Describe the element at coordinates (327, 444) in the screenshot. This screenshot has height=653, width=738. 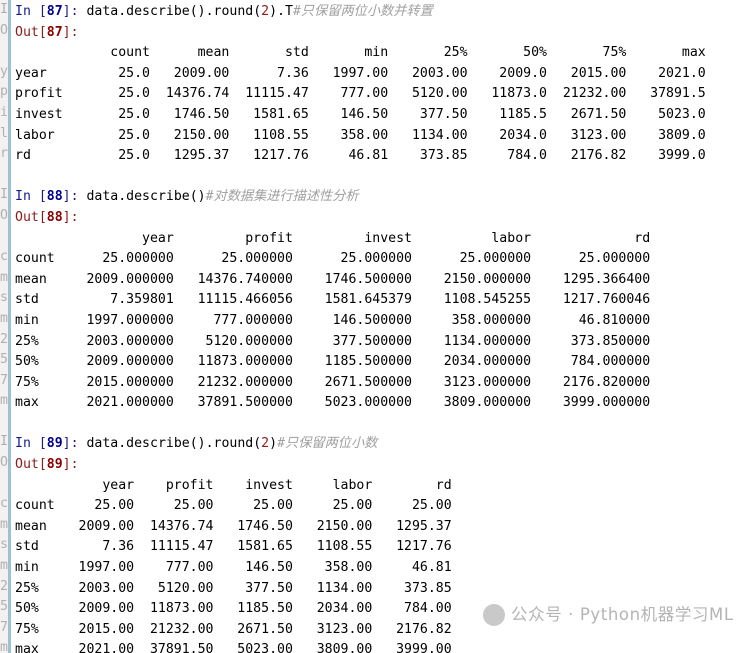
I see `code-comment: #只保留两位小数` at that location.